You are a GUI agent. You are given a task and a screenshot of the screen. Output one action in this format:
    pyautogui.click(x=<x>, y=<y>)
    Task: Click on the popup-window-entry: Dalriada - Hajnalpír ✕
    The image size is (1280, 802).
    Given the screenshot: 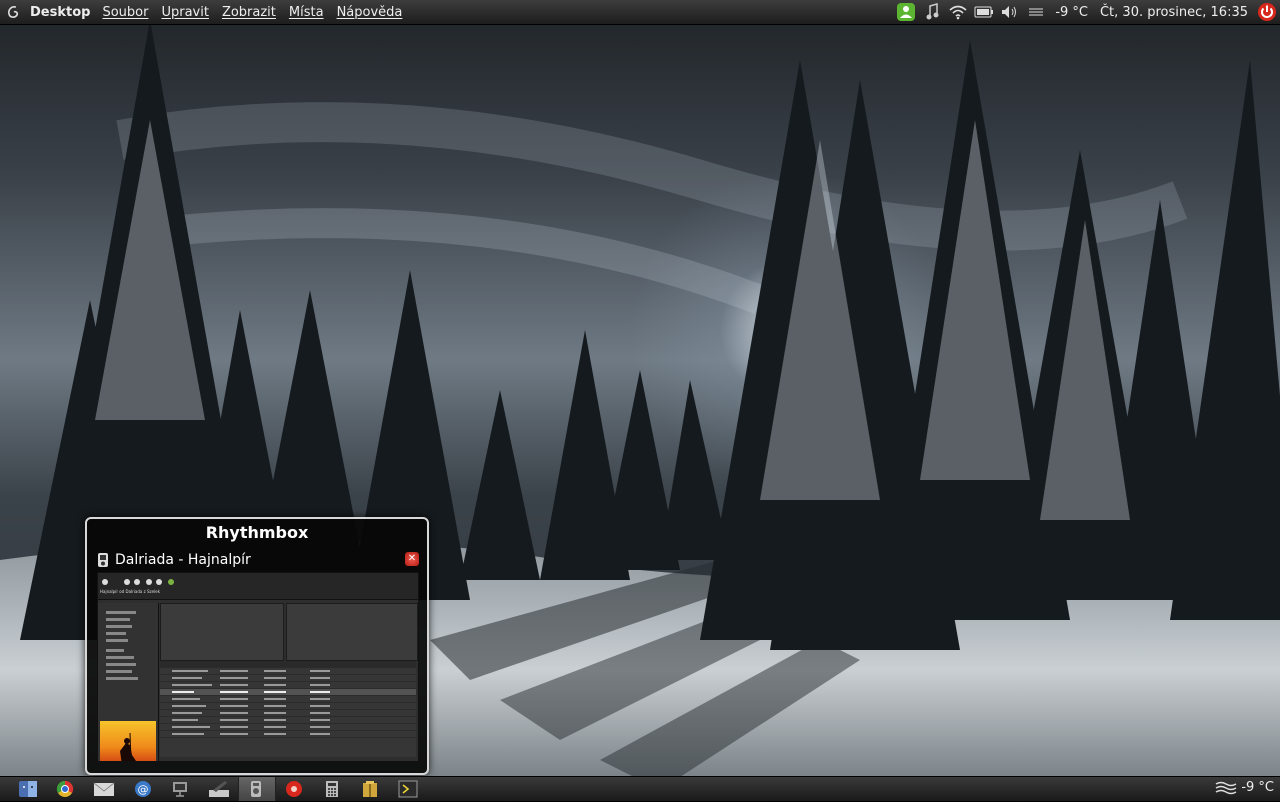 What is the action you would take?
    pyautogui.click(x=258, y=560)
    